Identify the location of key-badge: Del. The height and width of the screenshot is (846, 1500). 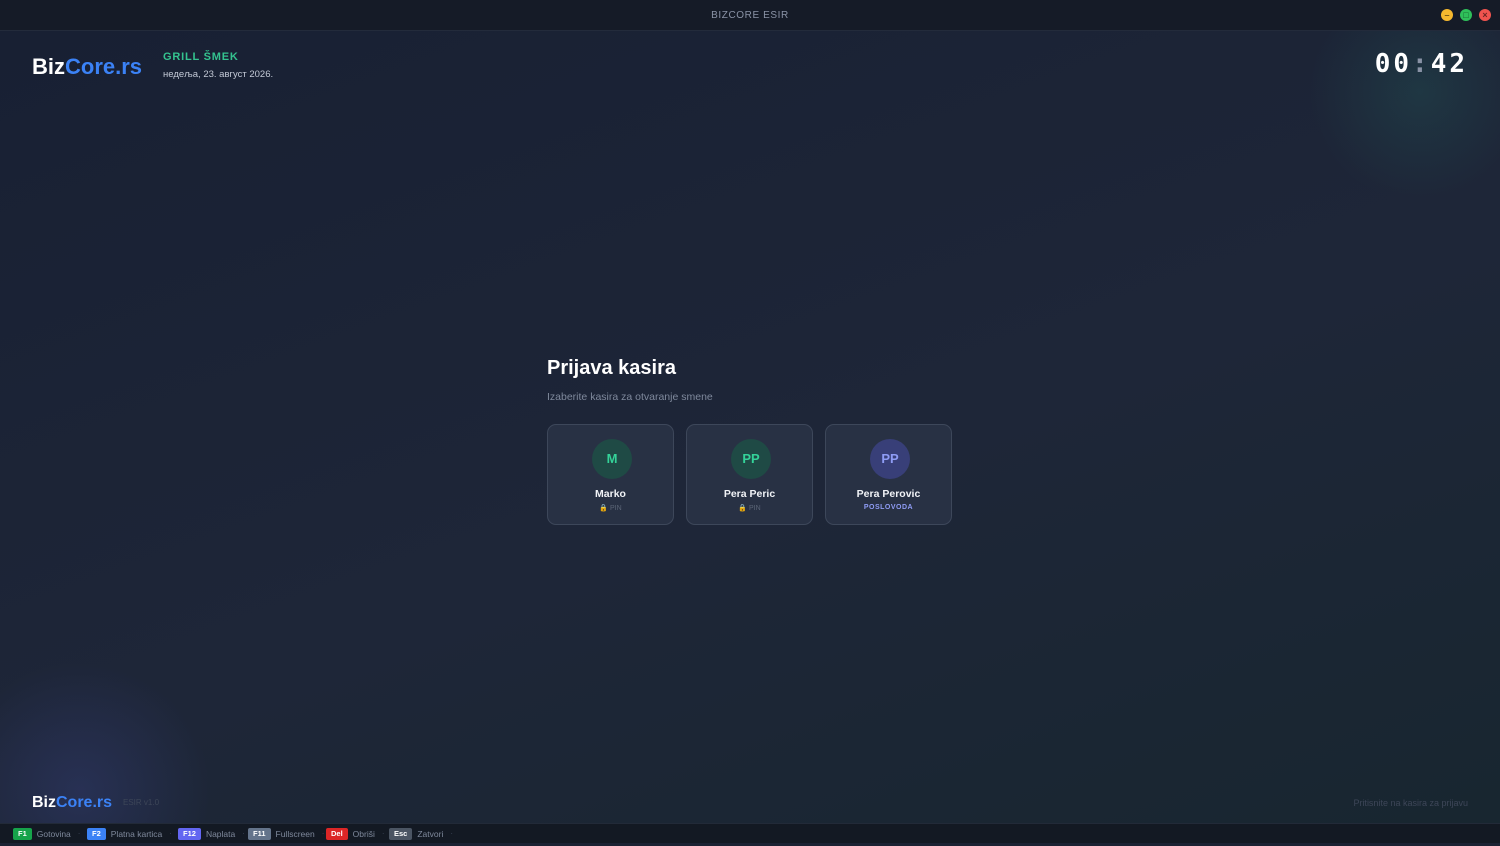
(337, 834).